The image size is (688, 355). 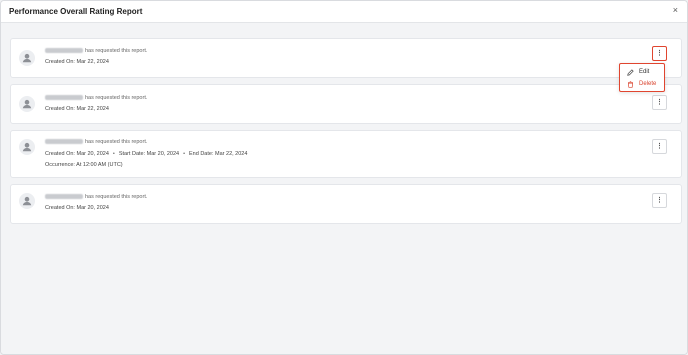 What do you see at coordinates (149, 154) in the screenshot?
I see `start-date: Start Date: Mar 20, 2024` at bounding box center [149, 154].